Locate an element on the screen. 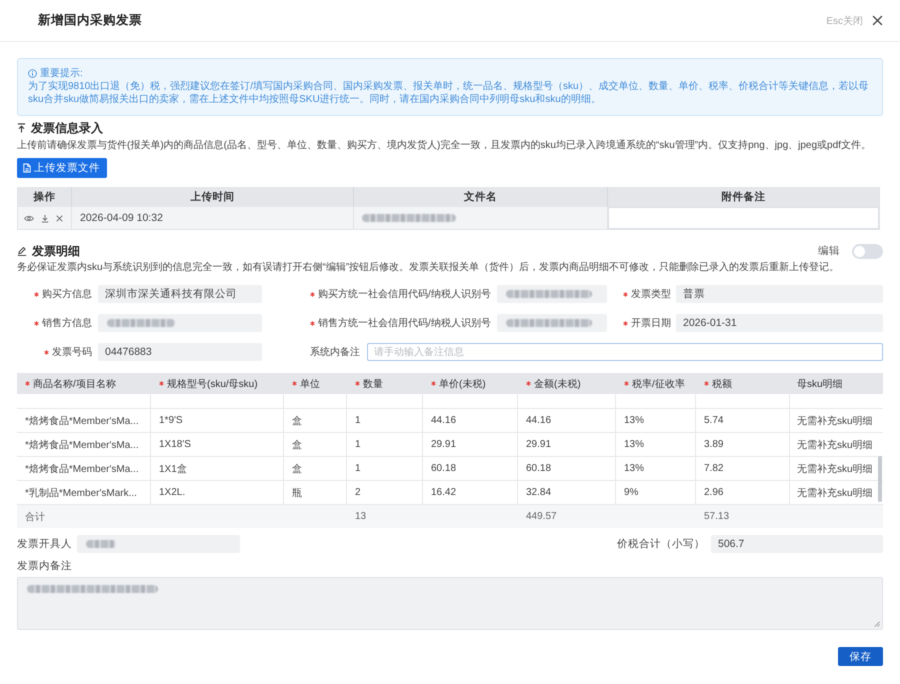 Image resolution: width=900 pixels, height=684 pixels. info-icon is located at coordinates (32, 73).